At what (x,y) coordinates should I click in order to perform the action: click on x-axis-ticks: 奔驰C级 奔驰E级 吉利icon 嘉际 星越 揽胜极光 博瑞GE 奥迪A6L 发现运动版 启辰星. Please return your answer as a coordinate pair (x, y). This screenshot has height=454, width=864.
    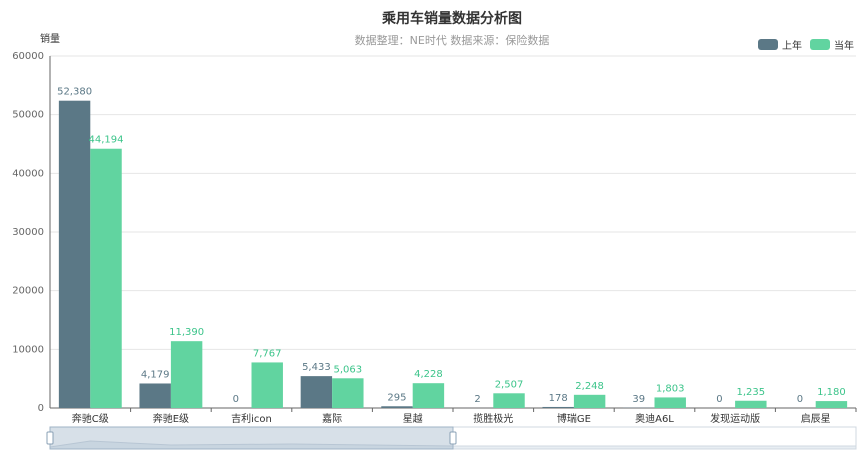
    Looking at the image, I should click on (464, 416).